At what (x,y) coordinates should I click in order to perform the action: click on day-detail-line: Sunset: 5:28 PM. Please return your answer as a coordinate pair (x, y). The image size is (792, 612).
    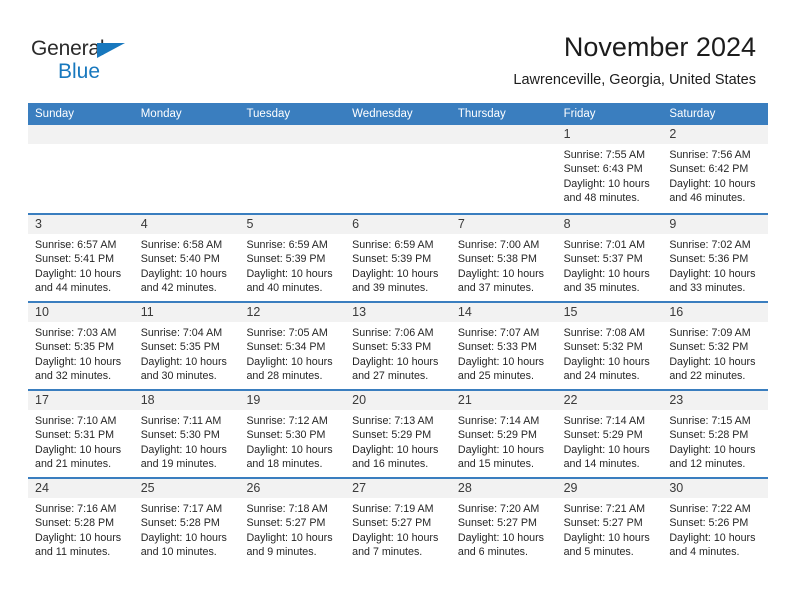
    Looking at the image, I should click on (709, 435).